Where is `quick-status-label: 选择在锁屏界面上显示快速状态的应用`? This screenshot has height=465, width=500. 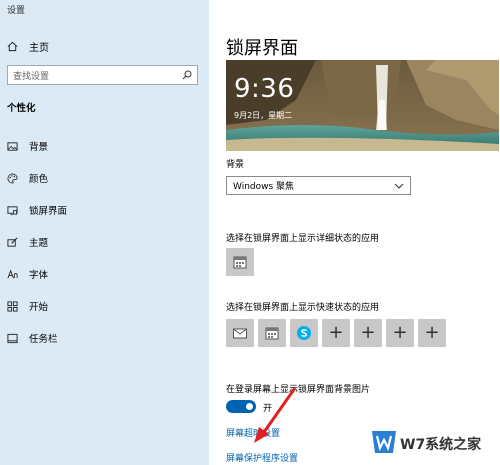 quick-status-label: 选择在锁屏界面上显示快速状态的应用 is located at coordinates (303, 308).